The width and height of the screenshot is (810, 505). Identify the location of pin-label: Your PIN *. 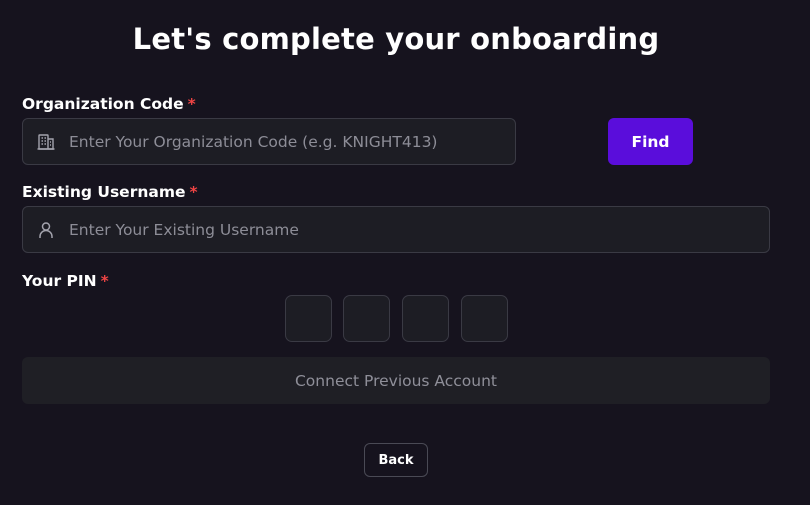
(65, 281).